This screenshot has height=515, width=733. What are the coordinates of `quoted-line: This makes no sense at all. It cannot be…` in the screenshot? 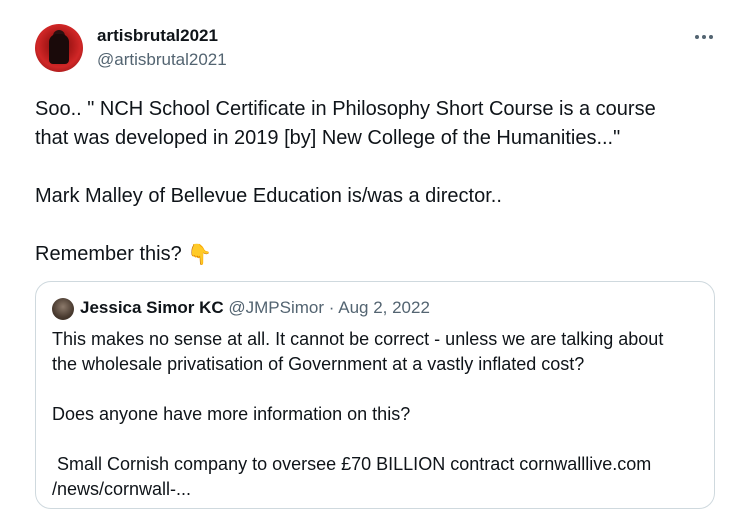 It's located at (358, 339).